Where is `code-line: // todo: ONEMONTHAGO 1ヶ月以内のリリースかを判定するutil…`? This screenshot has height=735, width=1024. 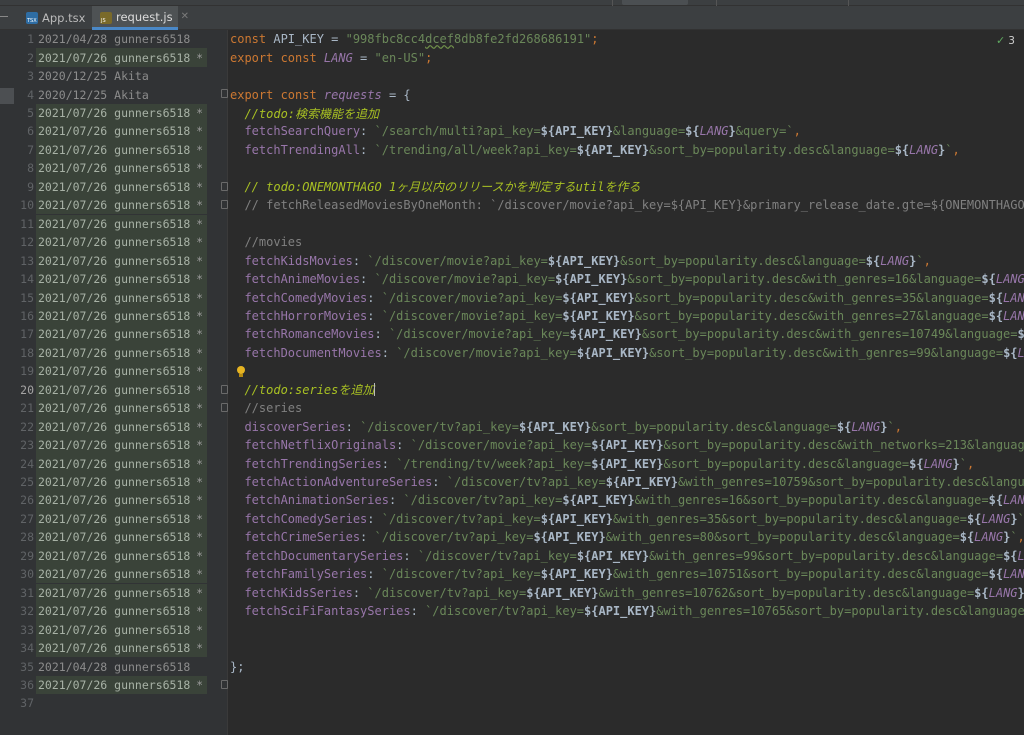 code-line: // todo: ONEMONTHAGO 1ヶ月以内のリリースかを判定するutil… is located at coordinates (435, 187).